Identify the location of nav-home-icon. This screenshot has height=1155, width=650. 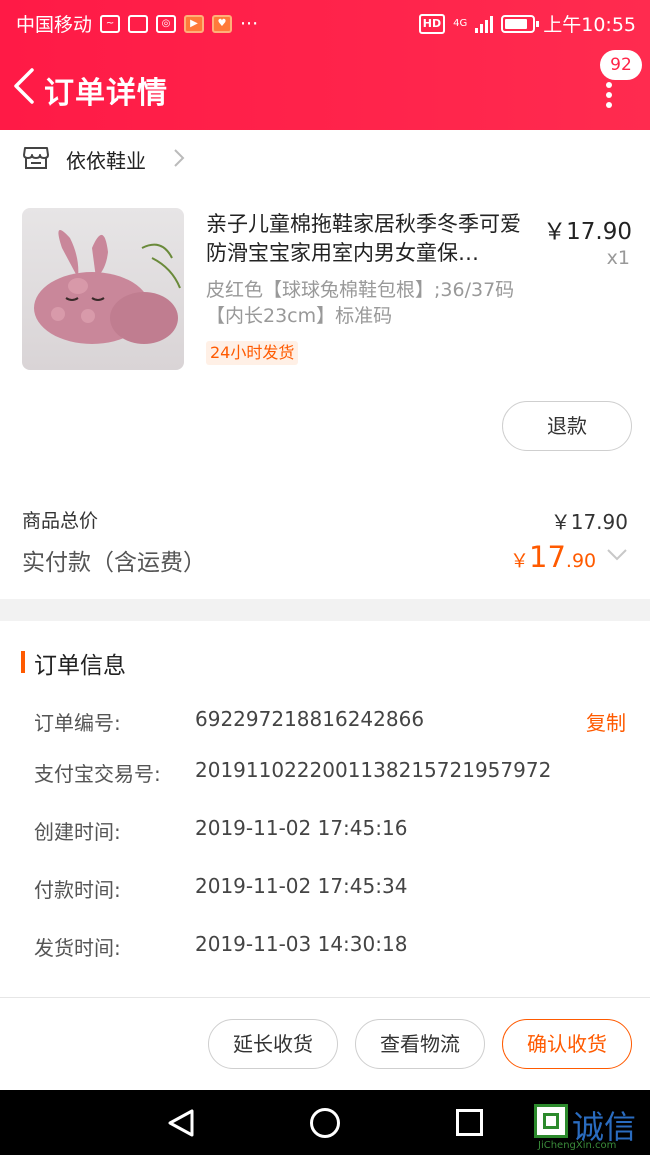
(325, 1123).